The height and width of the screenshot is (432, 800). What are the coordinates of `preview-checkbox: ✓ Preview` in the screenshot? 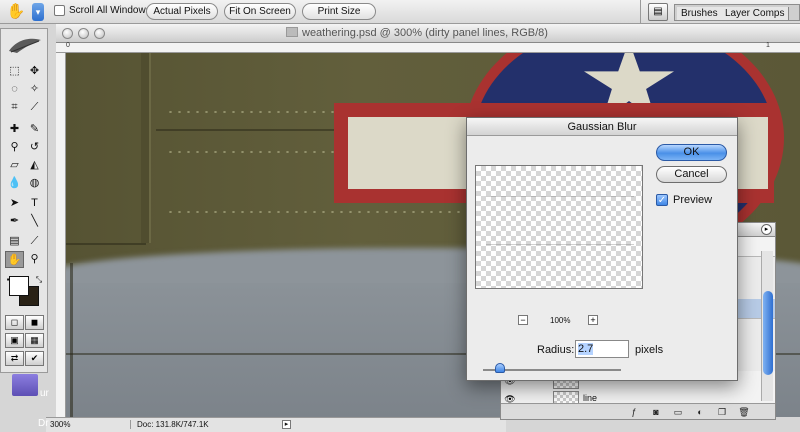 It's located at (684, 200).